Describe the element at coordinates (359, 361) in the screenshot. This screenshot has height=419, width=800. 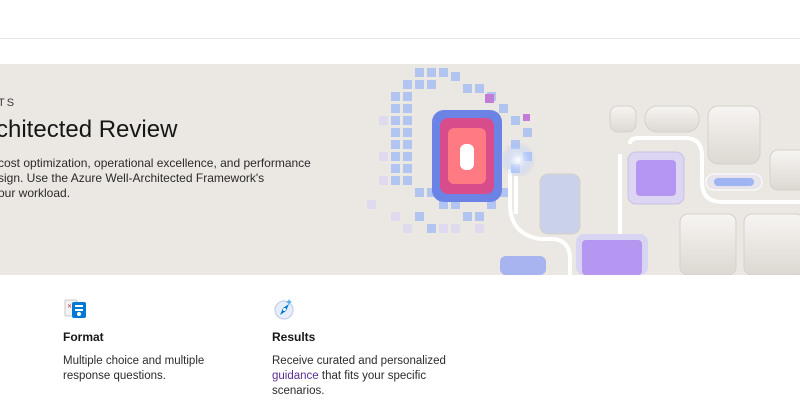
I see `results-text-before: Receive curated and personalized` at that location.